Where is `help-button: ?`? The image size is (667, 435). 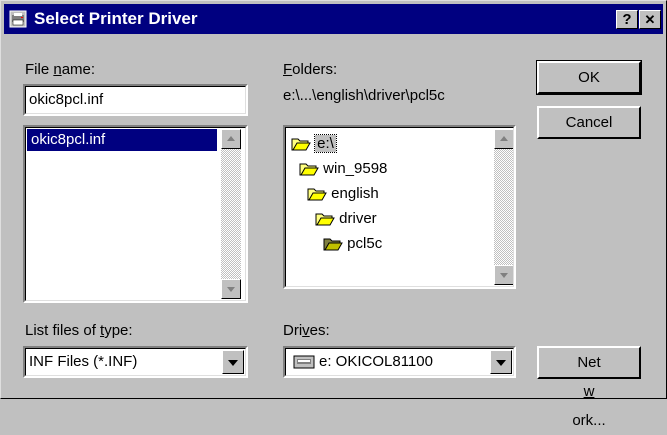 help-button: ? is located at coordinates (627, 19).